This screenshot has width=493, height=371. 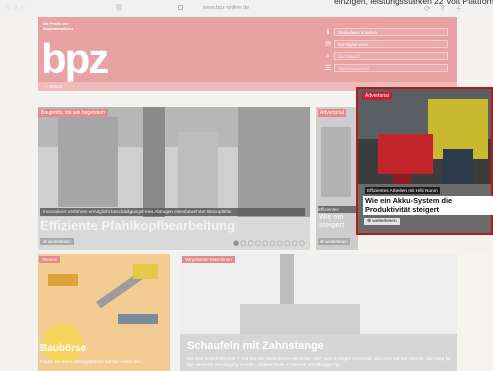 What do you see at coordinates (328, 68) in the screenshot?
I see `list-icon: ☰` at bounding box center [328, 68].